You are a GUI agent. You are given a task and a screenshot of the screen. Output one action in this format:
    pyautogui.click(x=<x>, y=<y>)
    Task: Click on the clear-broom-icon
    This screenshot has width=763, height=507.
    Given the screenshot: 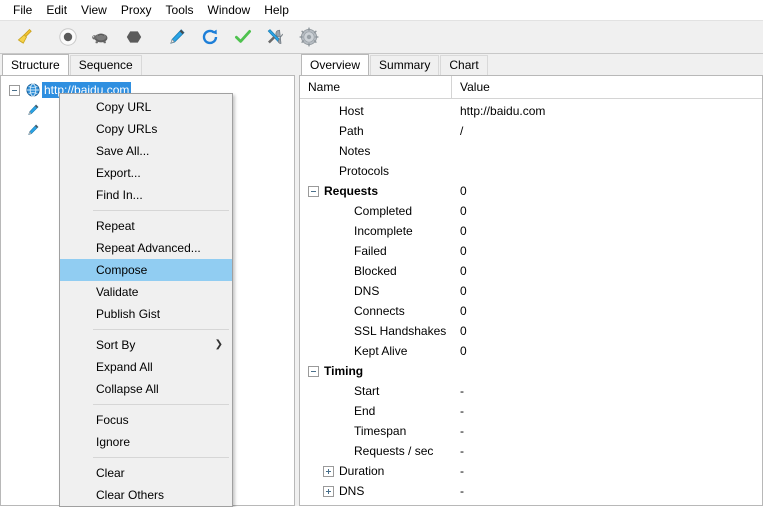 What is the action you would take?
    pyautogui.click(x=24, y=37)
    